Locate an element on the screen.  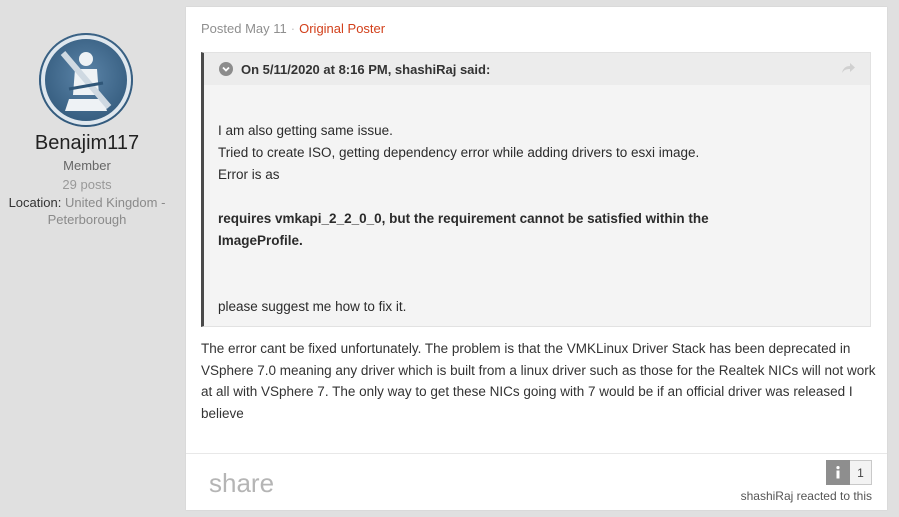
original-poster-badge: Original Poster is located at coordinates (342, 28).